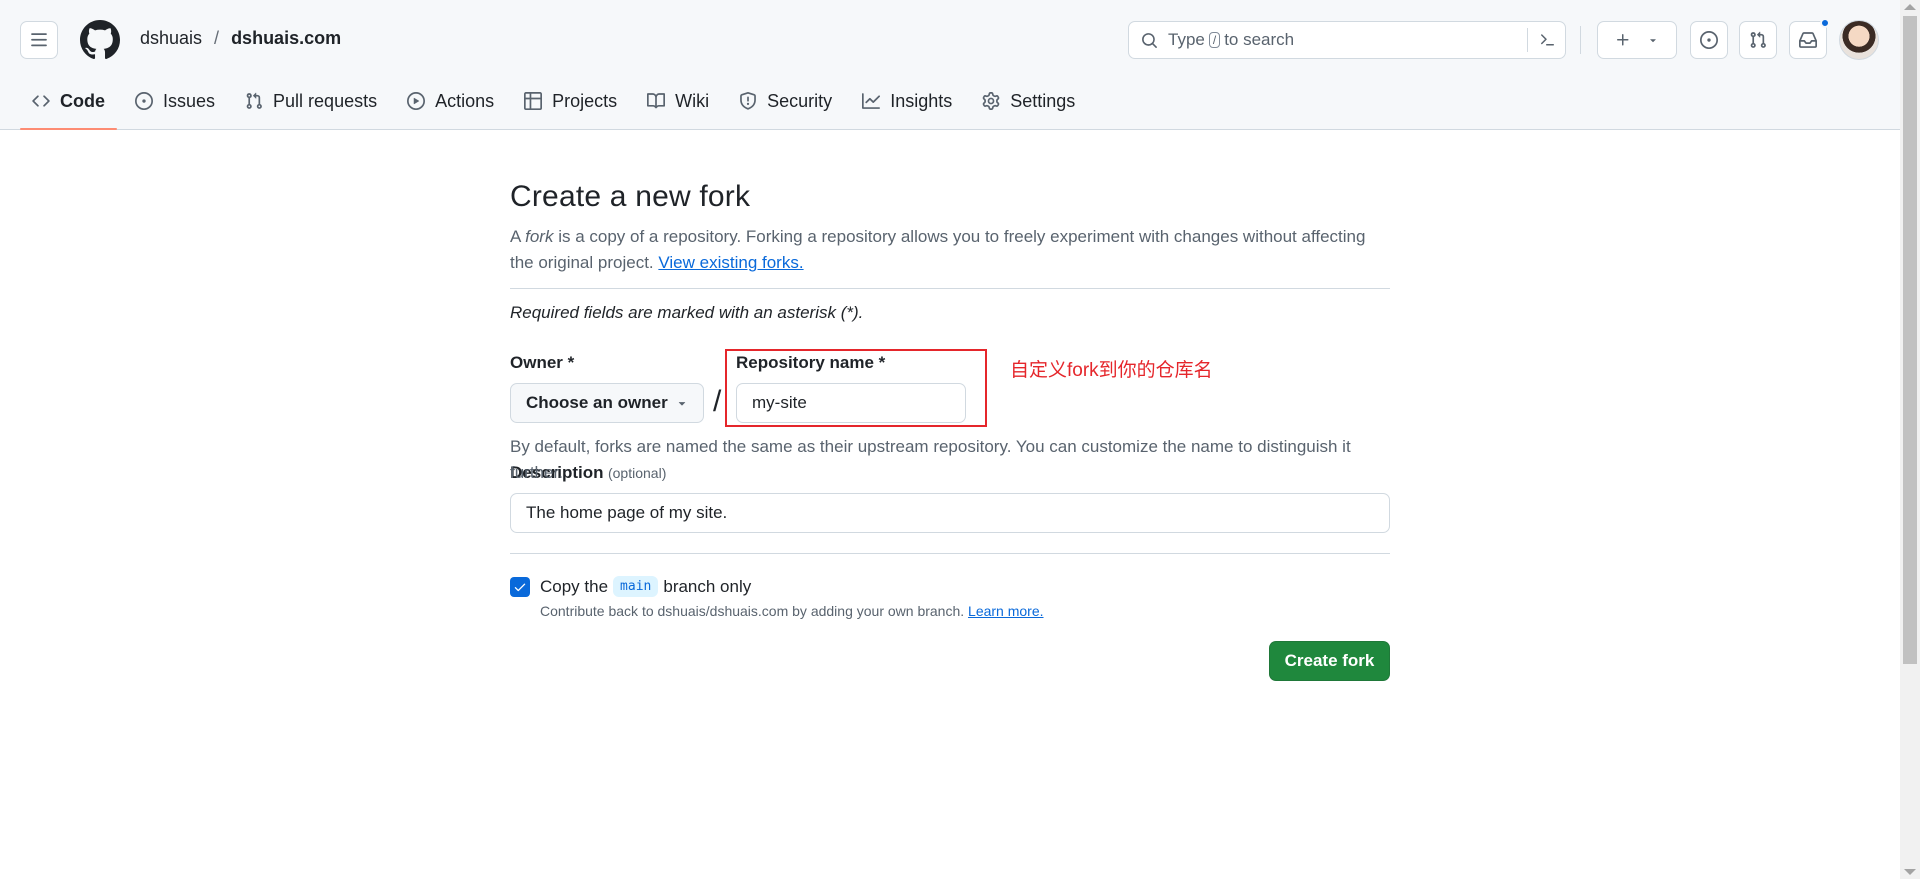 The image size is (1920, 879). Describe the element at coordinates (189, 100) in the screenshot. I see `tab-label: Issues` at that location.